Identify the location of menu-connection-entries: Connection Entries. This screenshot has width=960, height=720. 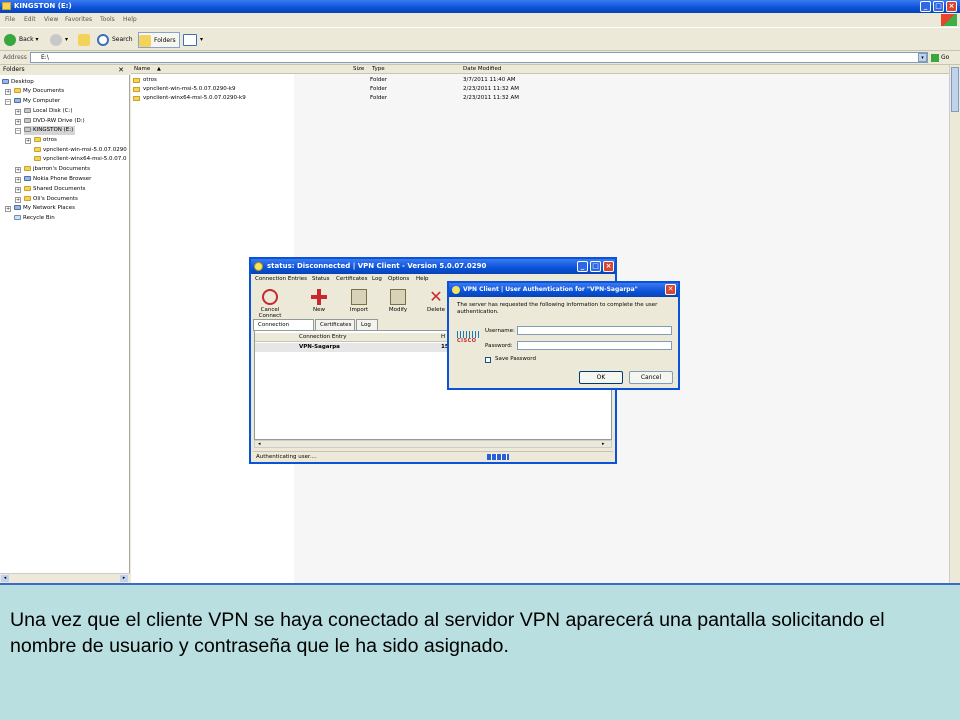
(281, 279).